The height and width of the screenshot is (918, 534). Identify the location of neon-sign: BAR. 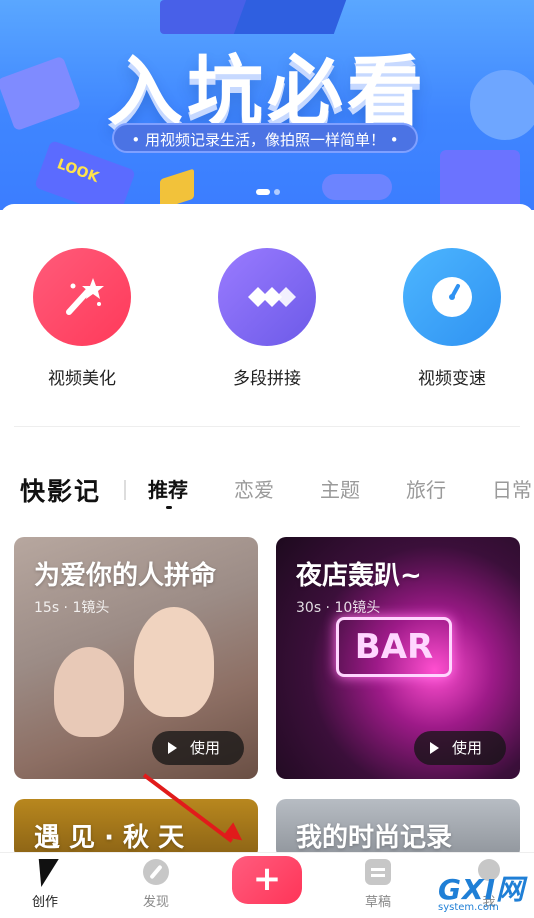
(394, 647).